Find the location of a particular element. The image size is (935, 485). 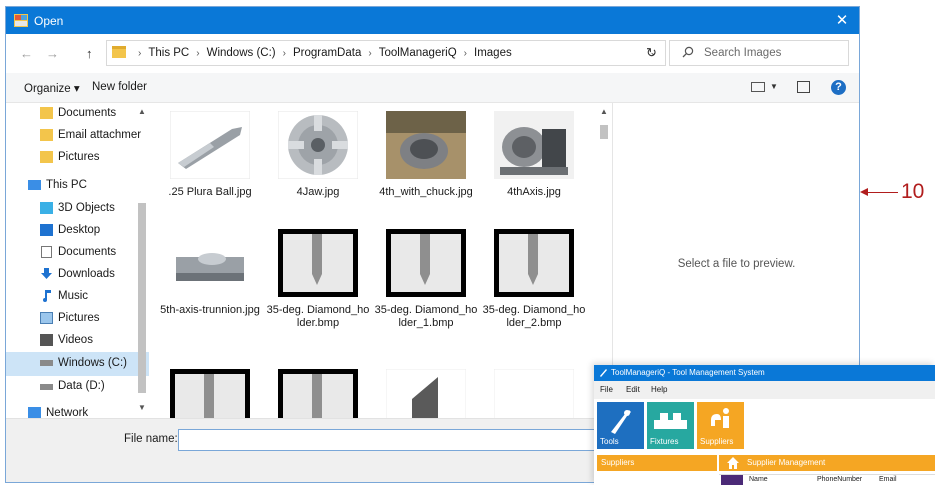

file-item: .25 Plura Ball.jpg is located at coordinates (210, 166).